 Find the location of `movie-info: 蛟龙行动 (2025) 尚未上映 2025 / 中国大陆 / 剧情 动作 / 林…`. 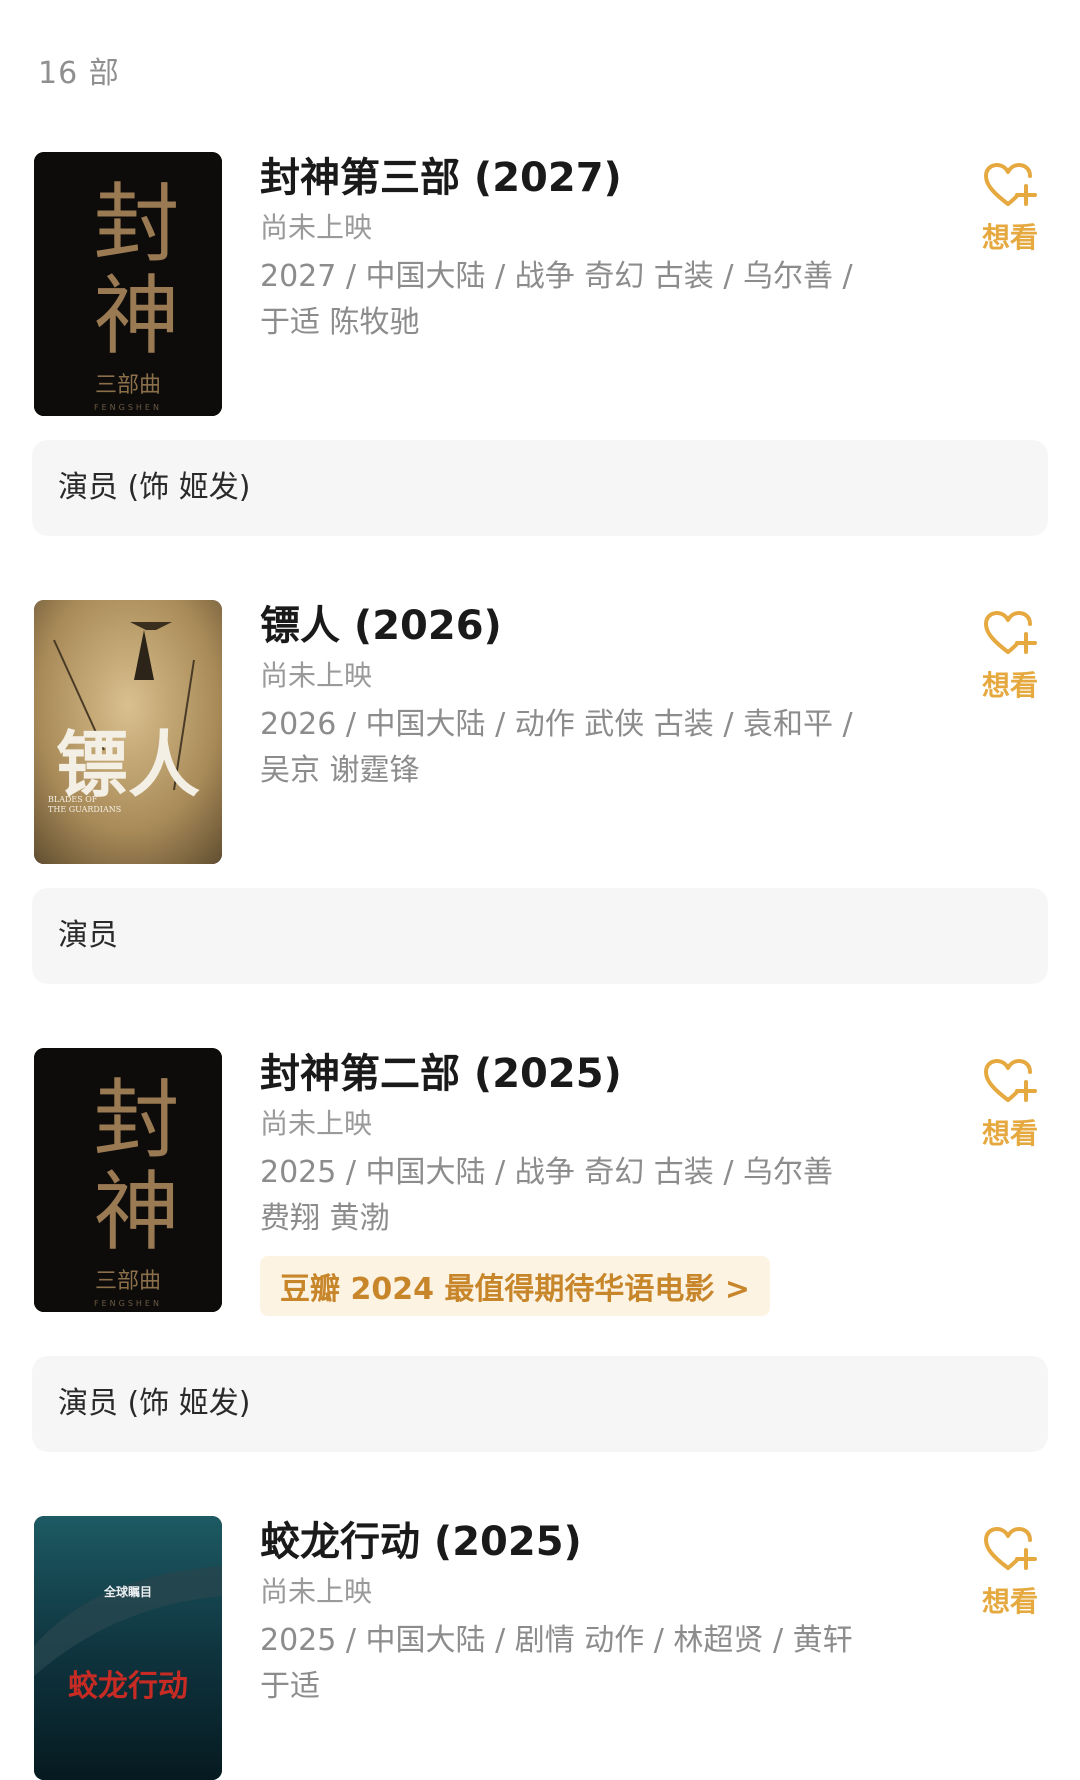

movie-info: 蛟龙行动 (2025) 尚未上映 2025 / 中国大陆 / 剧情 动作 / 林… is located at coordinates (580, 1613).